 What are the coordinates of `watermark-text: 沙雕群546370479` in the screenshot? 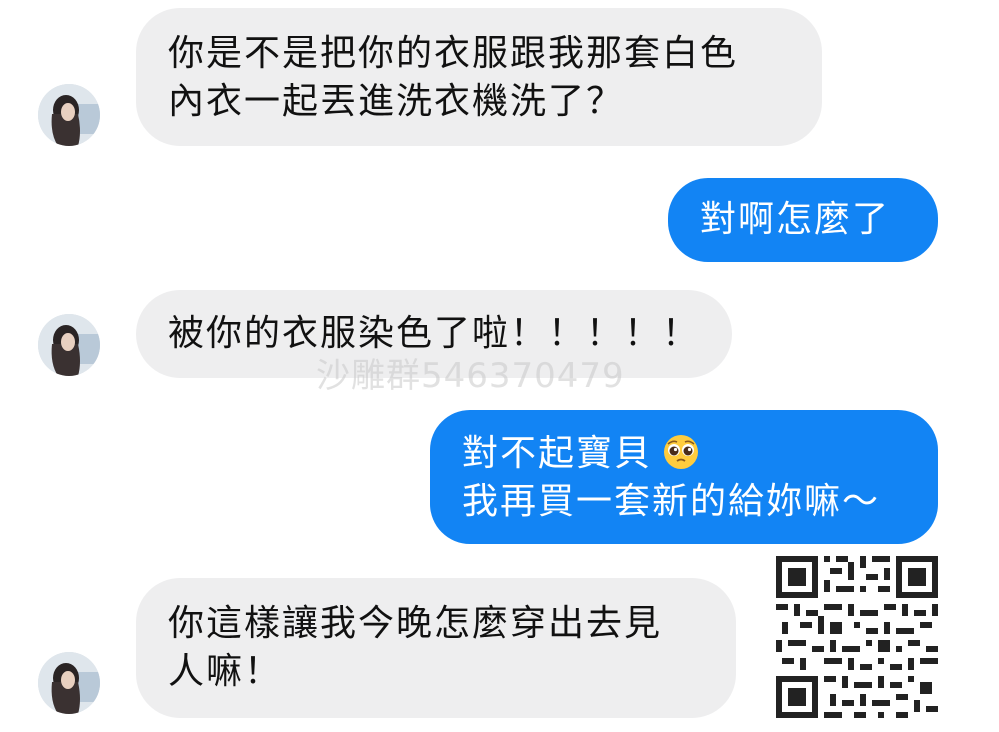 It's located at (470, 376).